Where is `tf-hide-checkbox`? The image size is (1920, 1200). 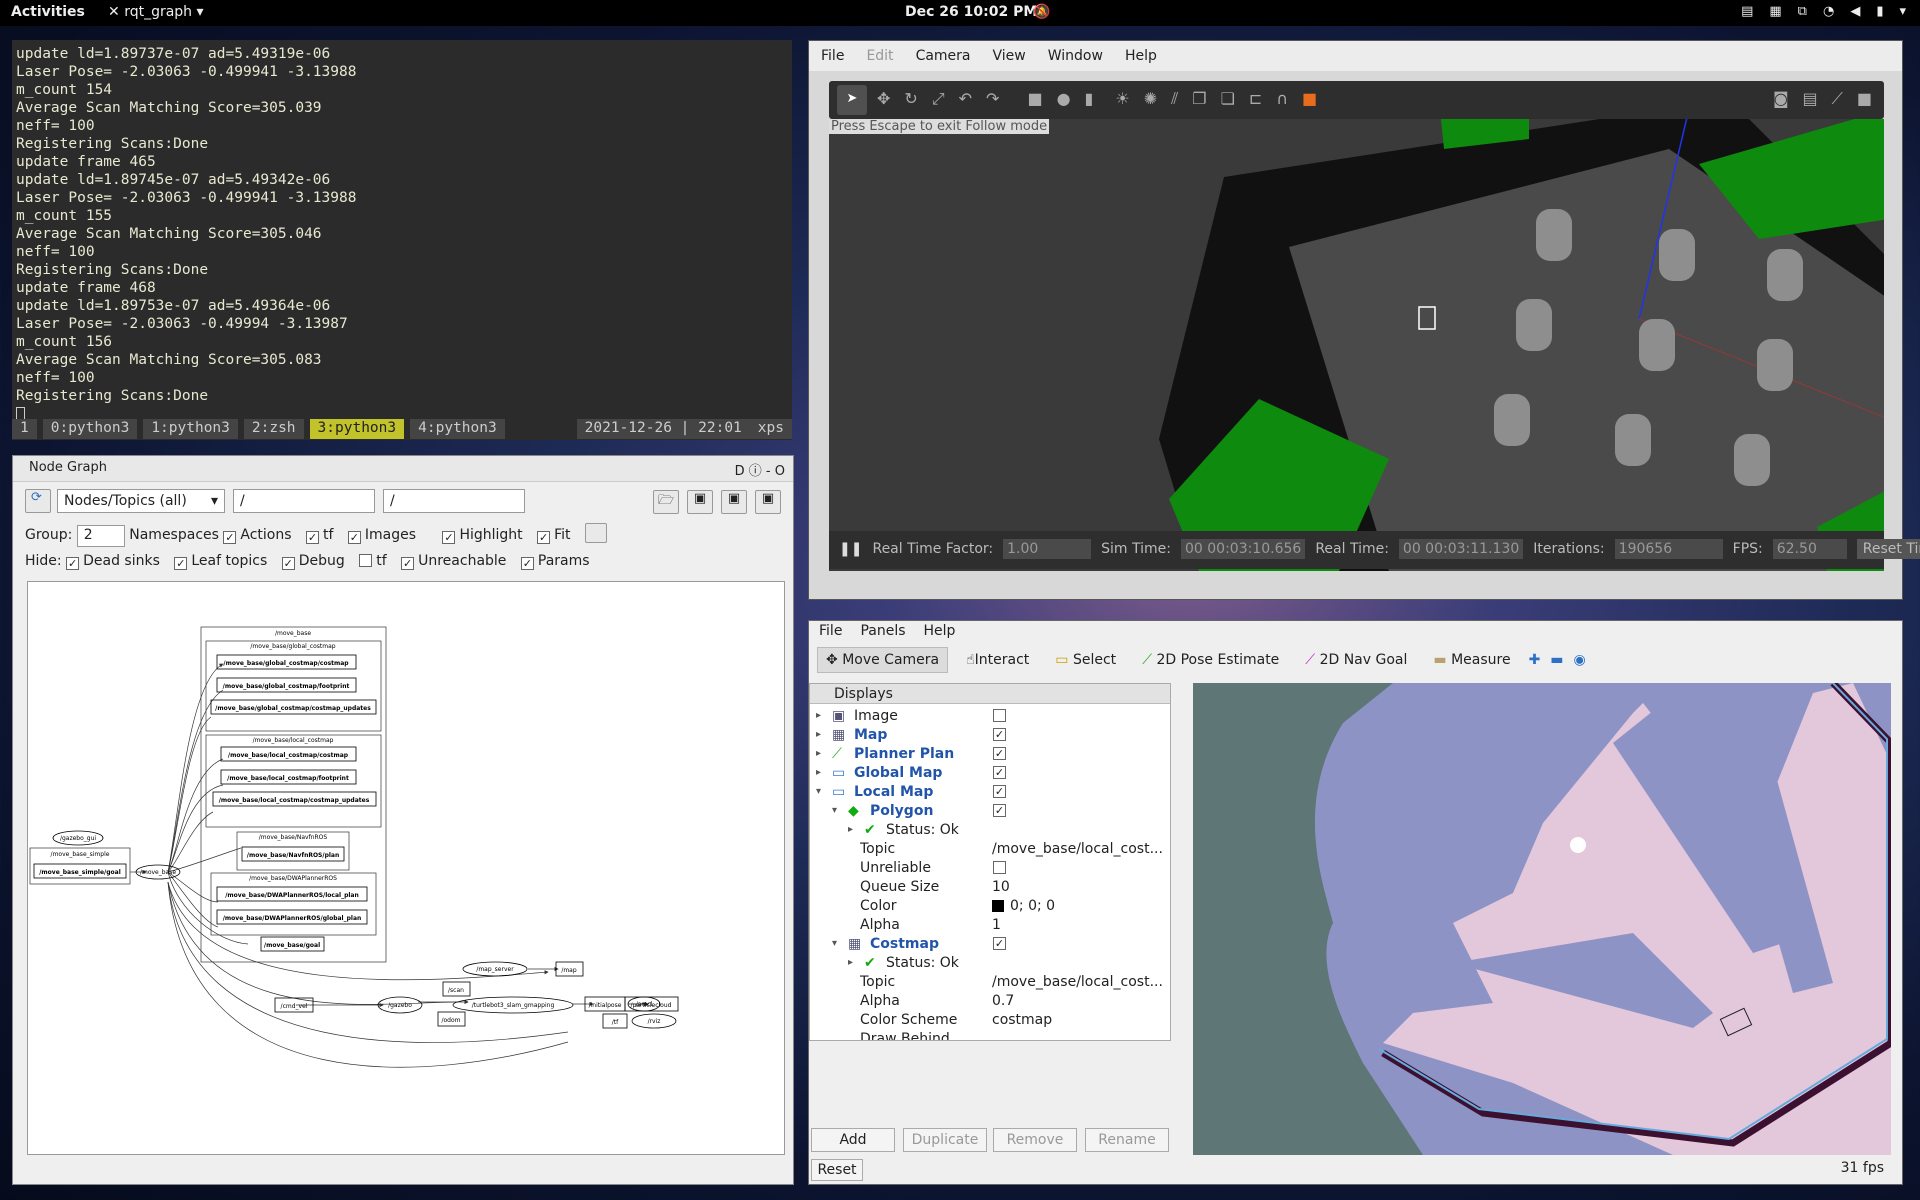
tf-hide-checkbox is located at coordinates (366, 560).